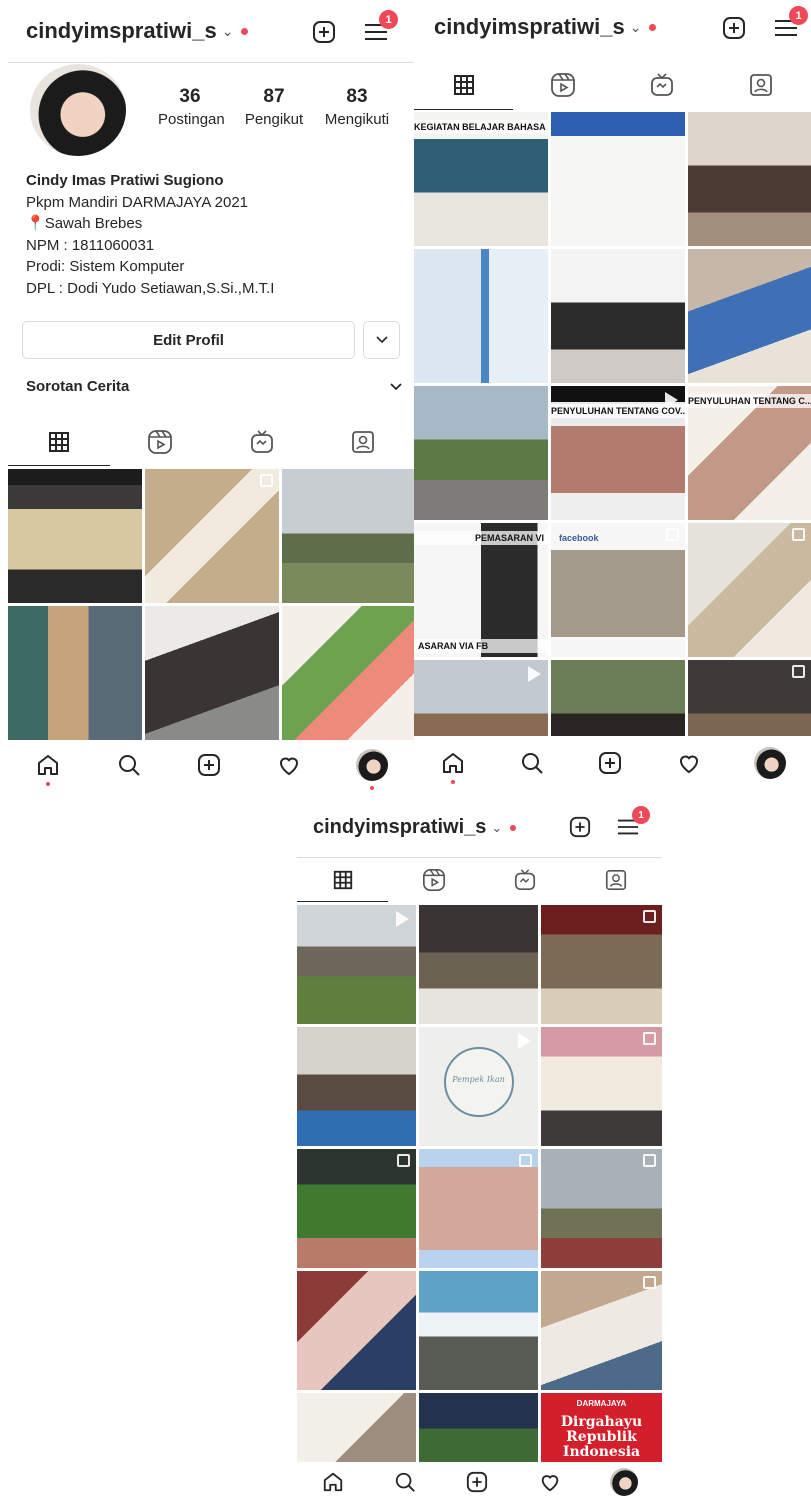 This screenshot has height=1502, width=811. I want to click on stat-following: 83 Mengikuti, so click(357, 107).